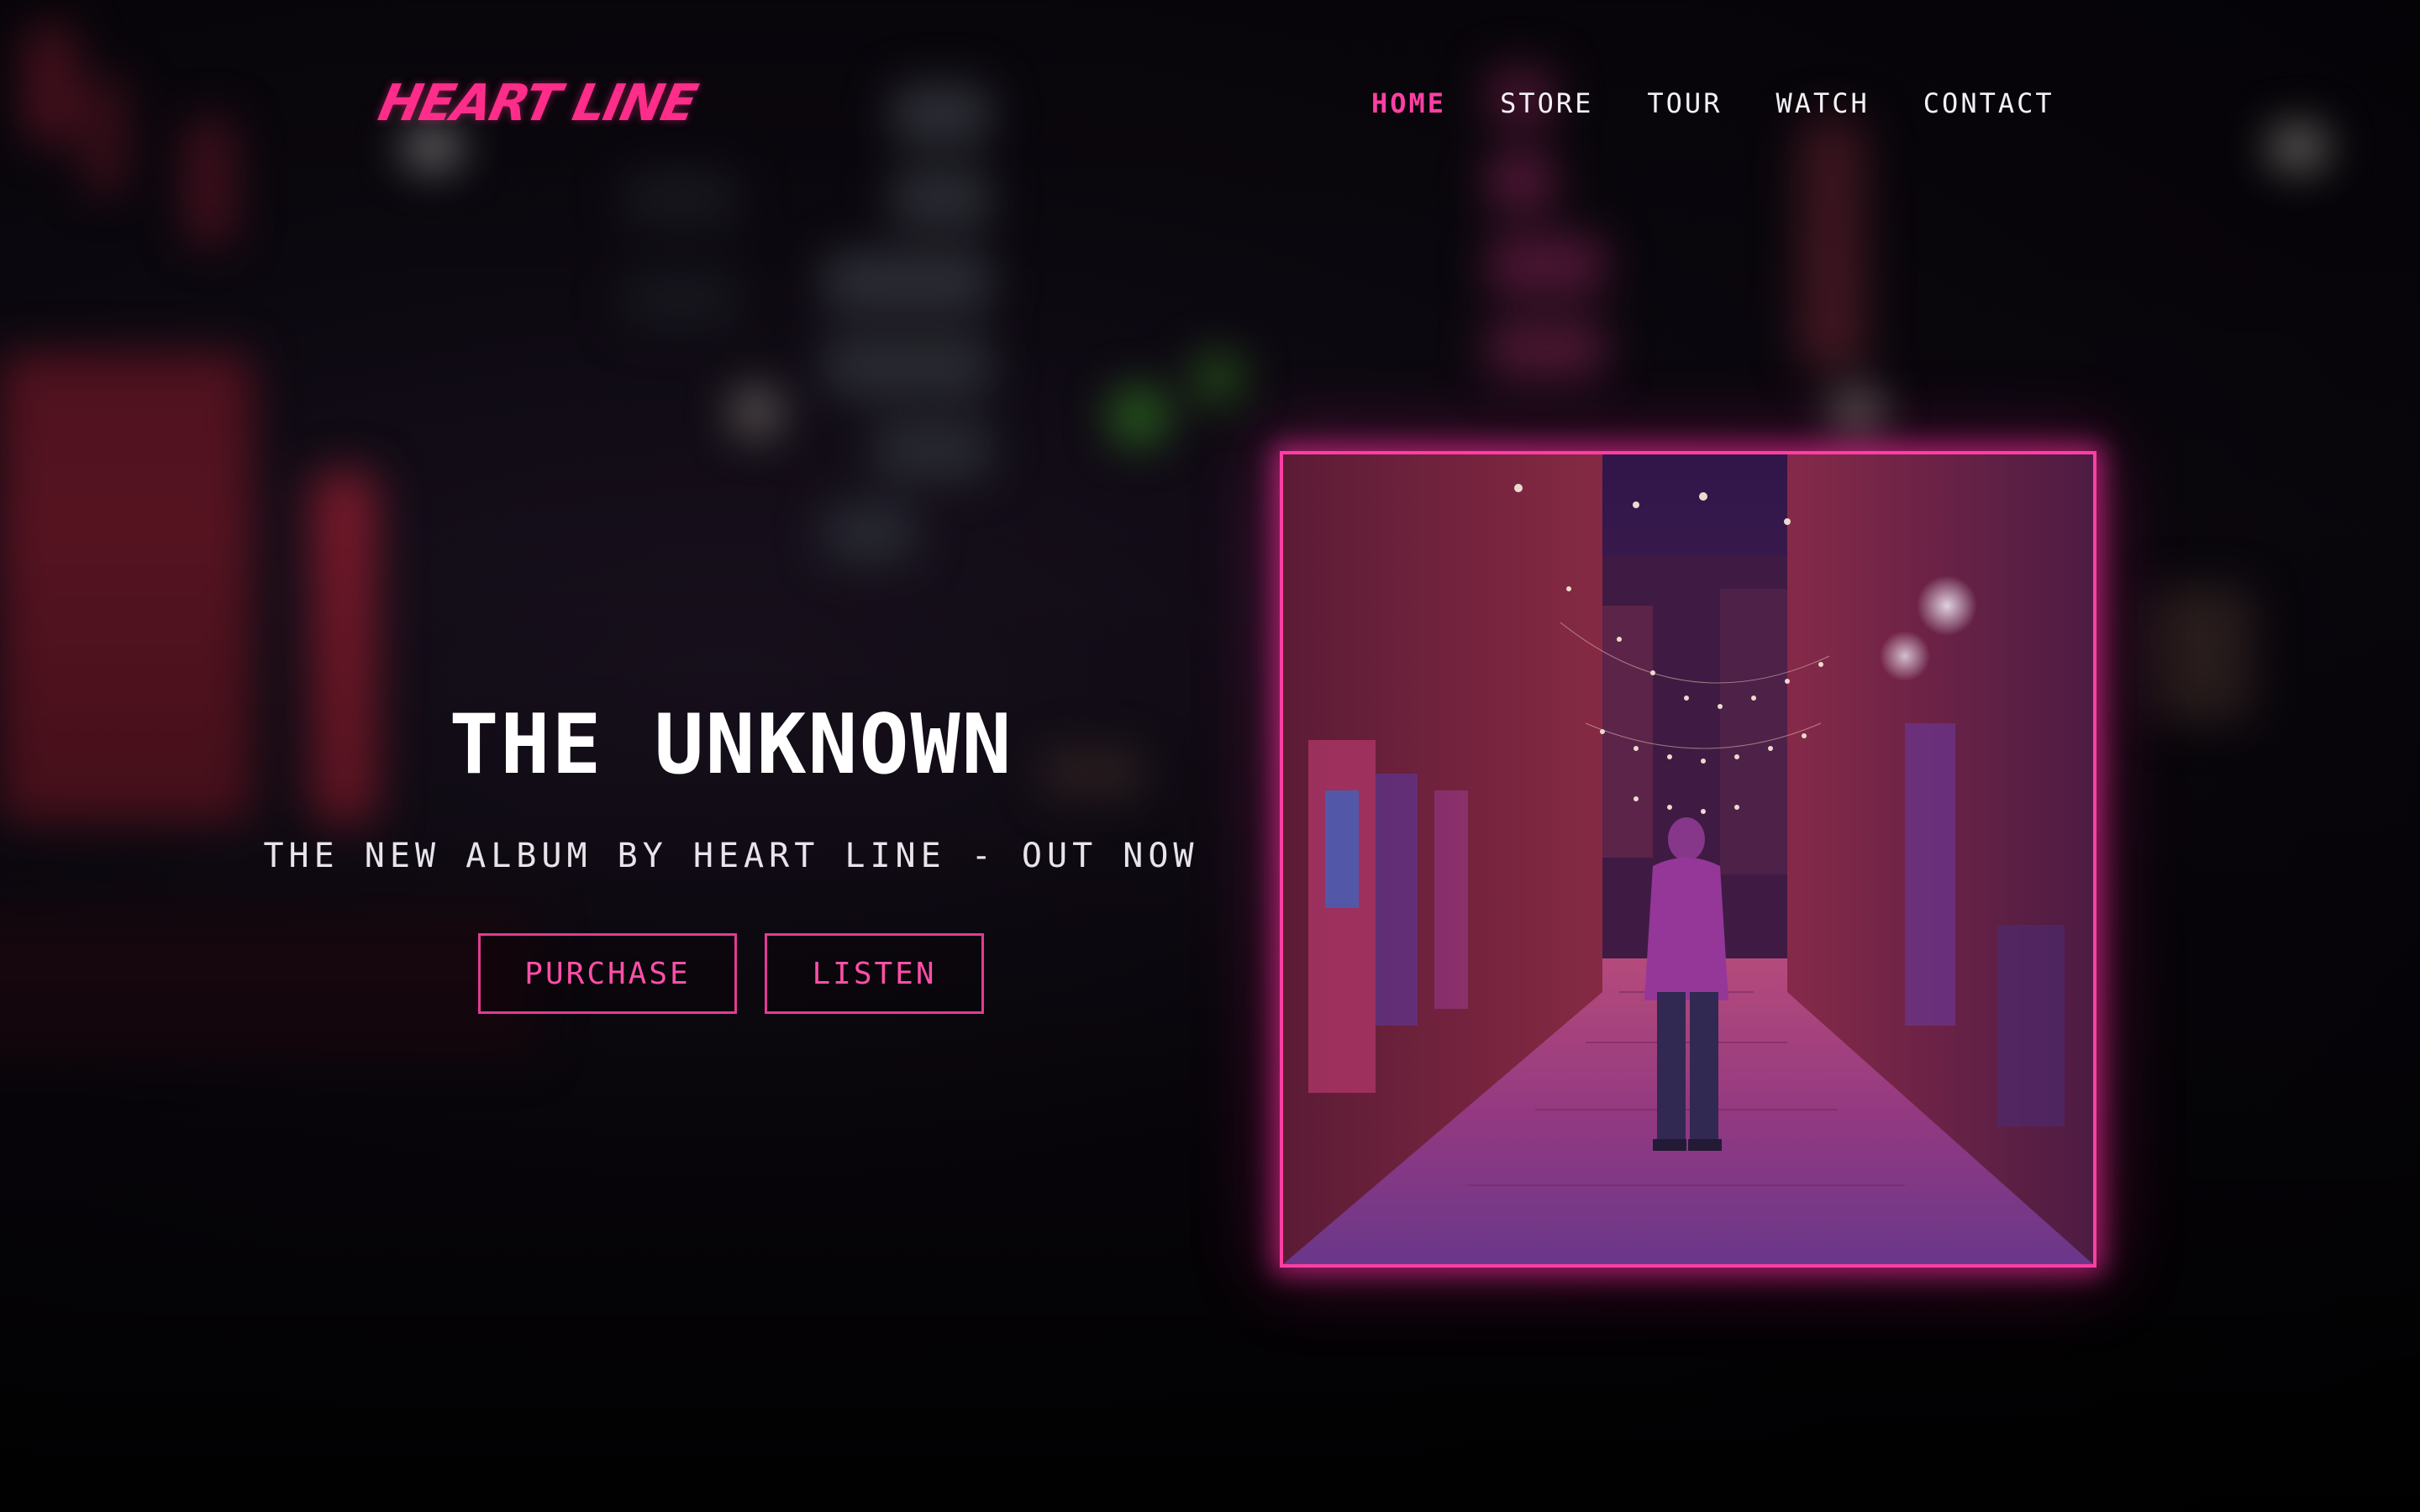 This screenshot has height=1512, width=2420. What do you see at coordinates (1684, 103) in the screenshot?
I see `nav-item-tour: TOUR` at bounding box center [1684, 103].